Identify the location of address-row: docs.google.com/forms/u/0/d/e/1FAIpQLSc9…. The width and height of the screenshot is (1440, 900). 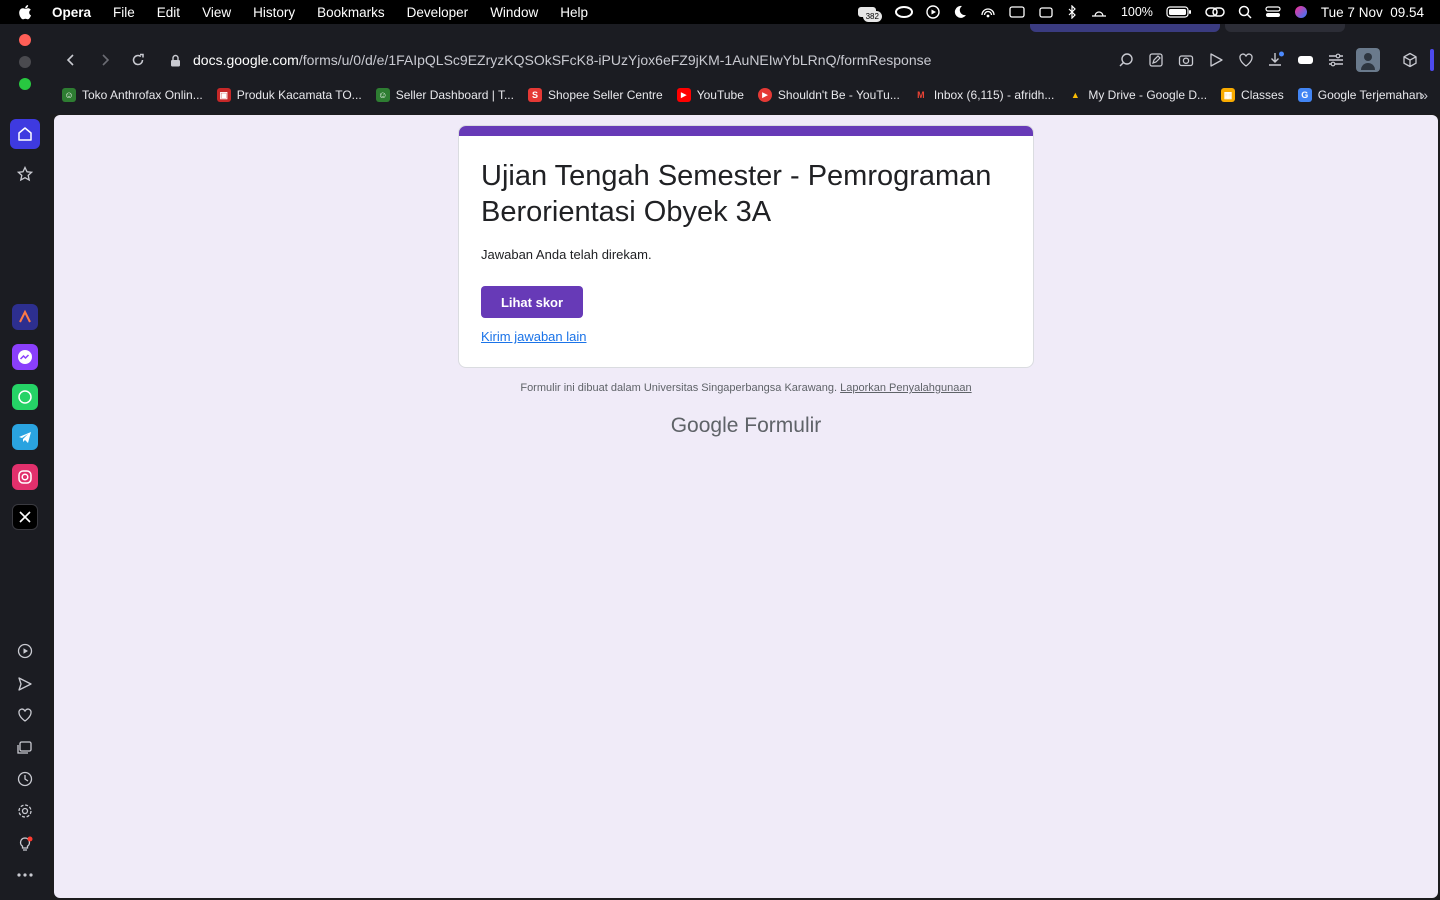
(745, 60).